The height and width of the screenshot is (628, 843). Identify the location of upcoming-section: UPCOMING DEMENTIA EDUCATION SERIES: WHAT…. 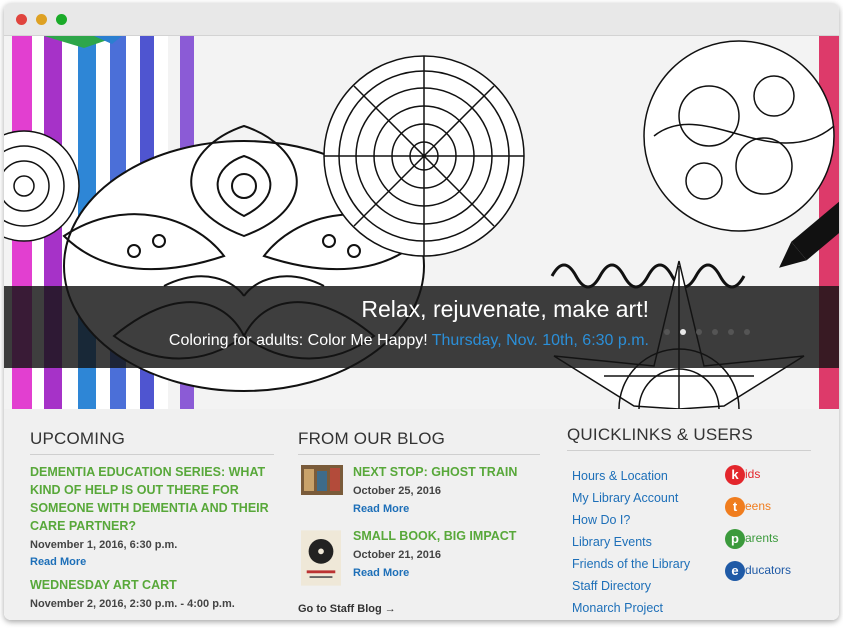
(152, 519).